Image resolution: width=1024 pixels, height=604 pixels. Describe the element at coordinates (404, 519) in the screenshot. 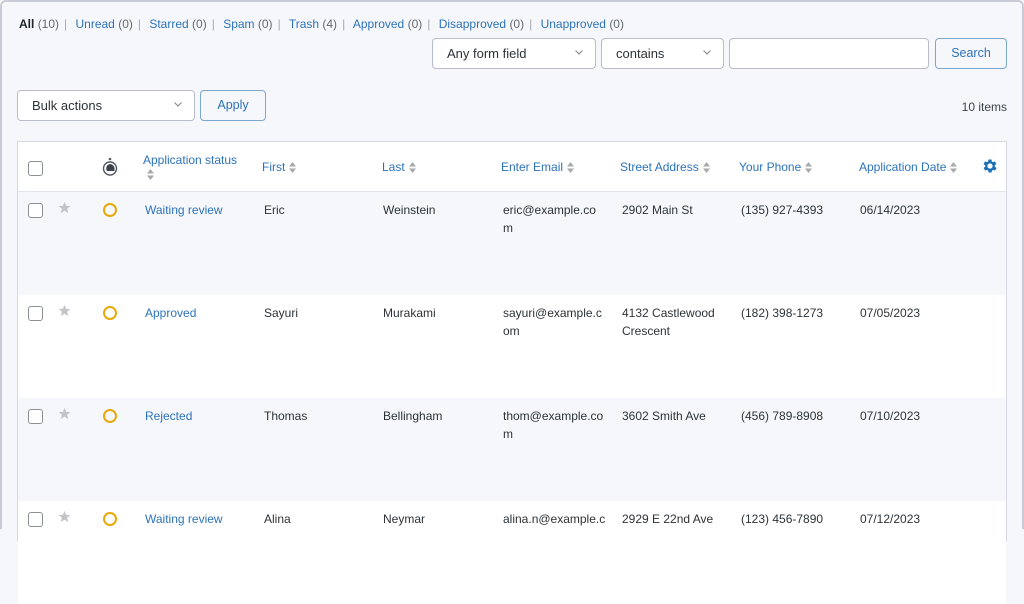

I see `last-name: Neymar` at that location.